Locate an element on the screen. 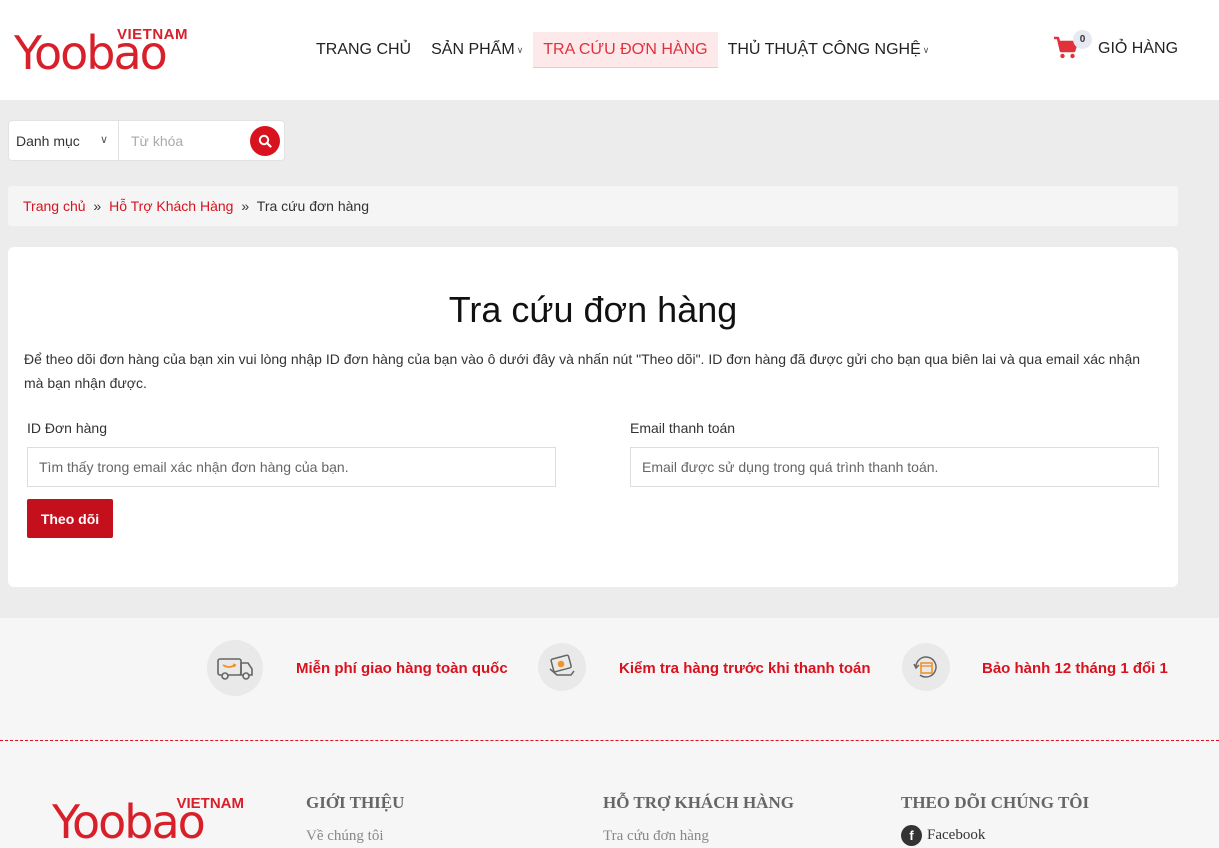  money-icon is located at coordinates (562, 667).